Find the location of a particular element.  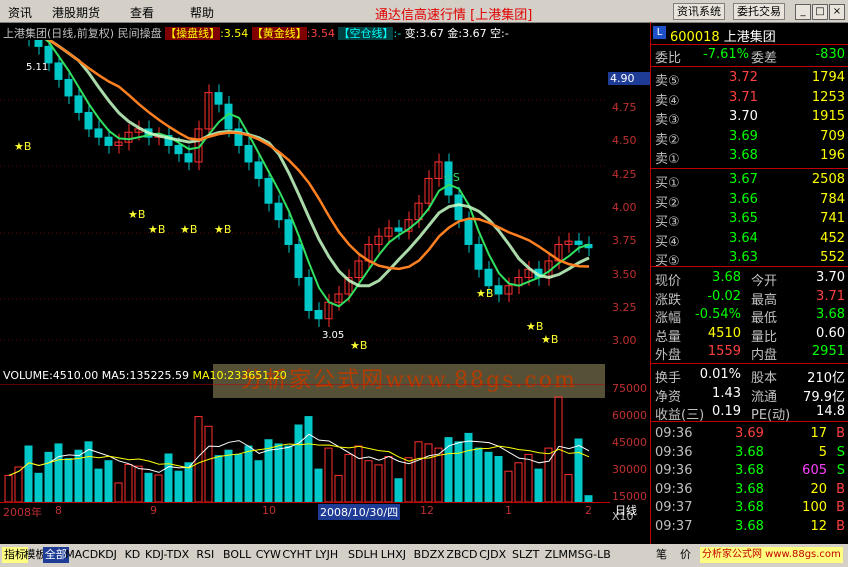

menu-view: 查看 is located at coordinates (142, 12).